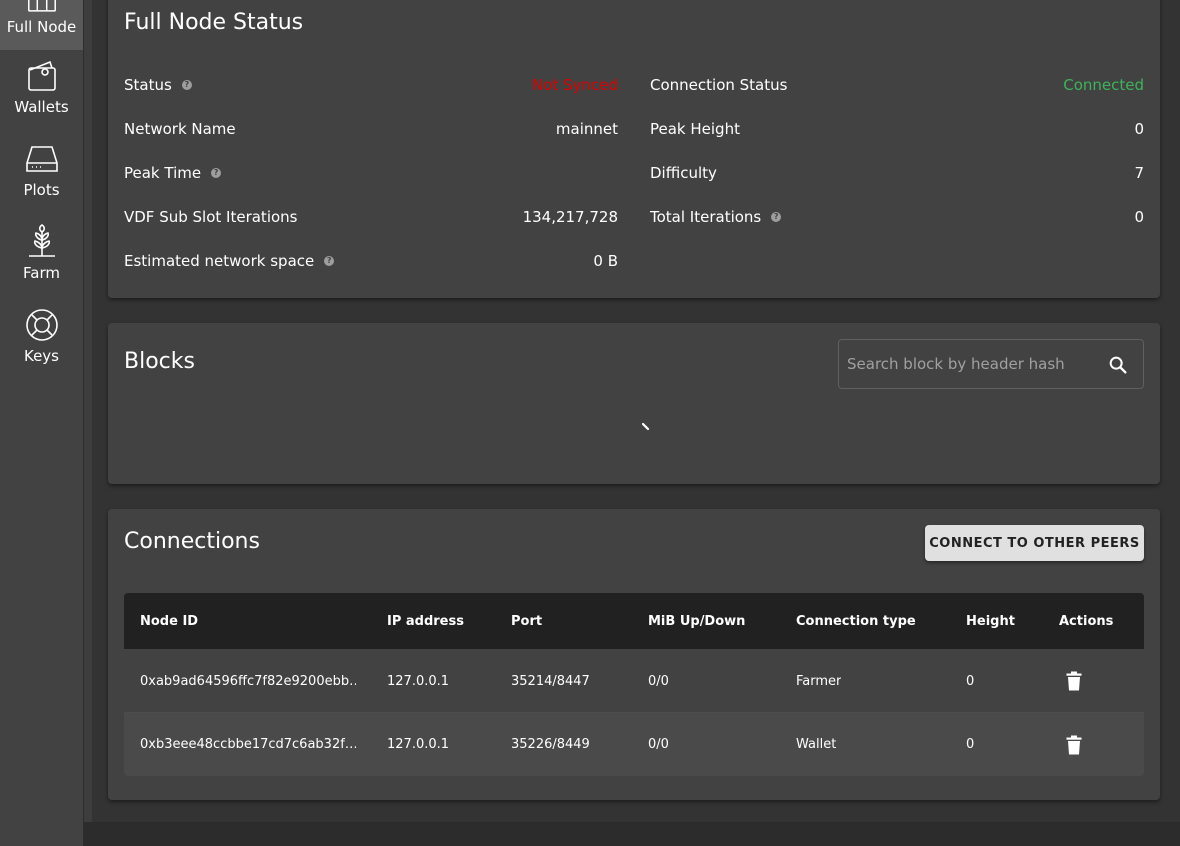 This screenshot has width=1180, height=846. Describe the element at coordinates (550, 744) in the screenshot. I see `port-cell: 35226/8449` at that location.